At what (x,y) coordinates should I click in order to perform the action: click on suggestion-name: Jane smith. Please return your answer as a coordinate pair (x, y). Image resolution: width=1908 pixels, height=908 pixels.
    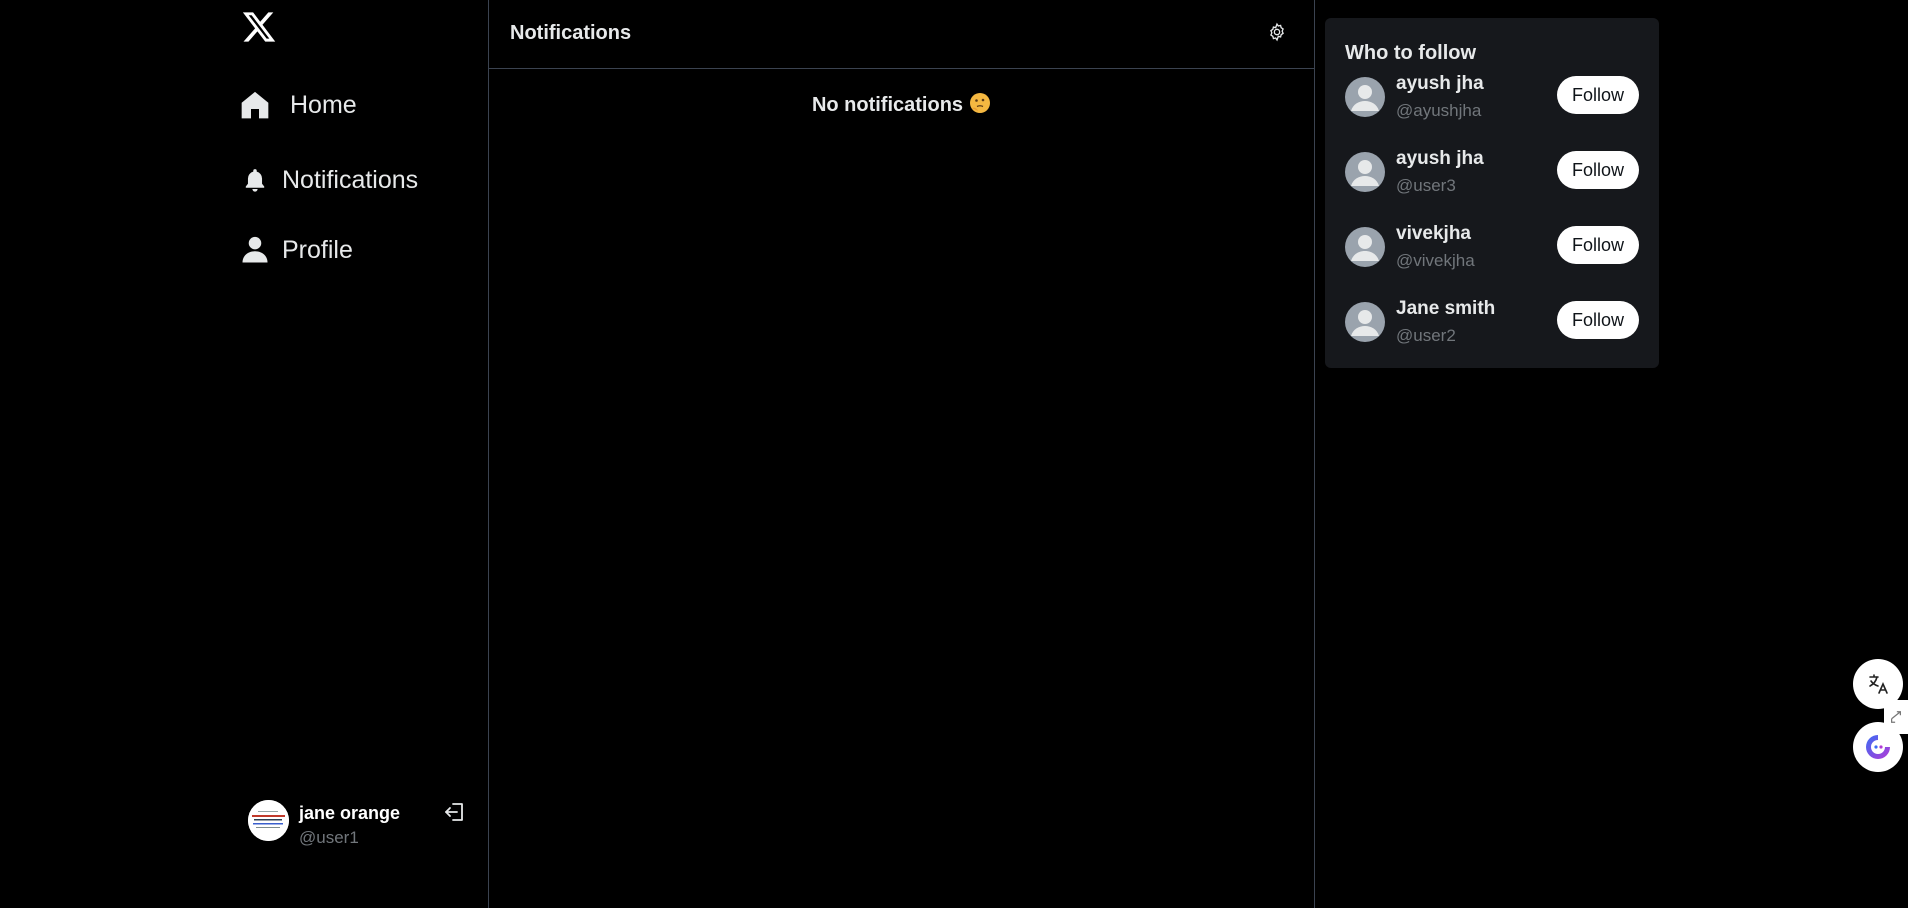
    Looking at the image, I should click on (1446, 308).